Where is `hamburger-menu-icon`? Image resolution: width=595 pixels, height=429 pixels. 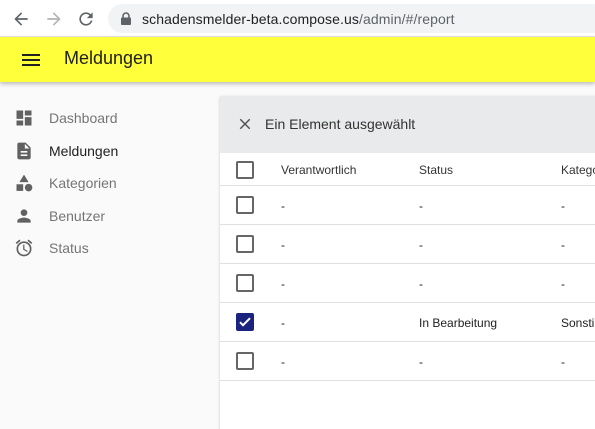 hamburger-menu-icon is located at coordinates (31, 60).